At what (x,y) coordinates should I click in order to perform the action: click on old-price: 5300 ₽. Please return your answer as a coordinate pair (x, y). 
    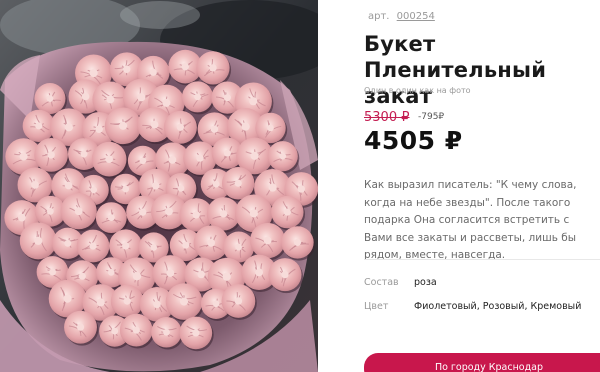
    Looking at the image, I should click on (387, 117).